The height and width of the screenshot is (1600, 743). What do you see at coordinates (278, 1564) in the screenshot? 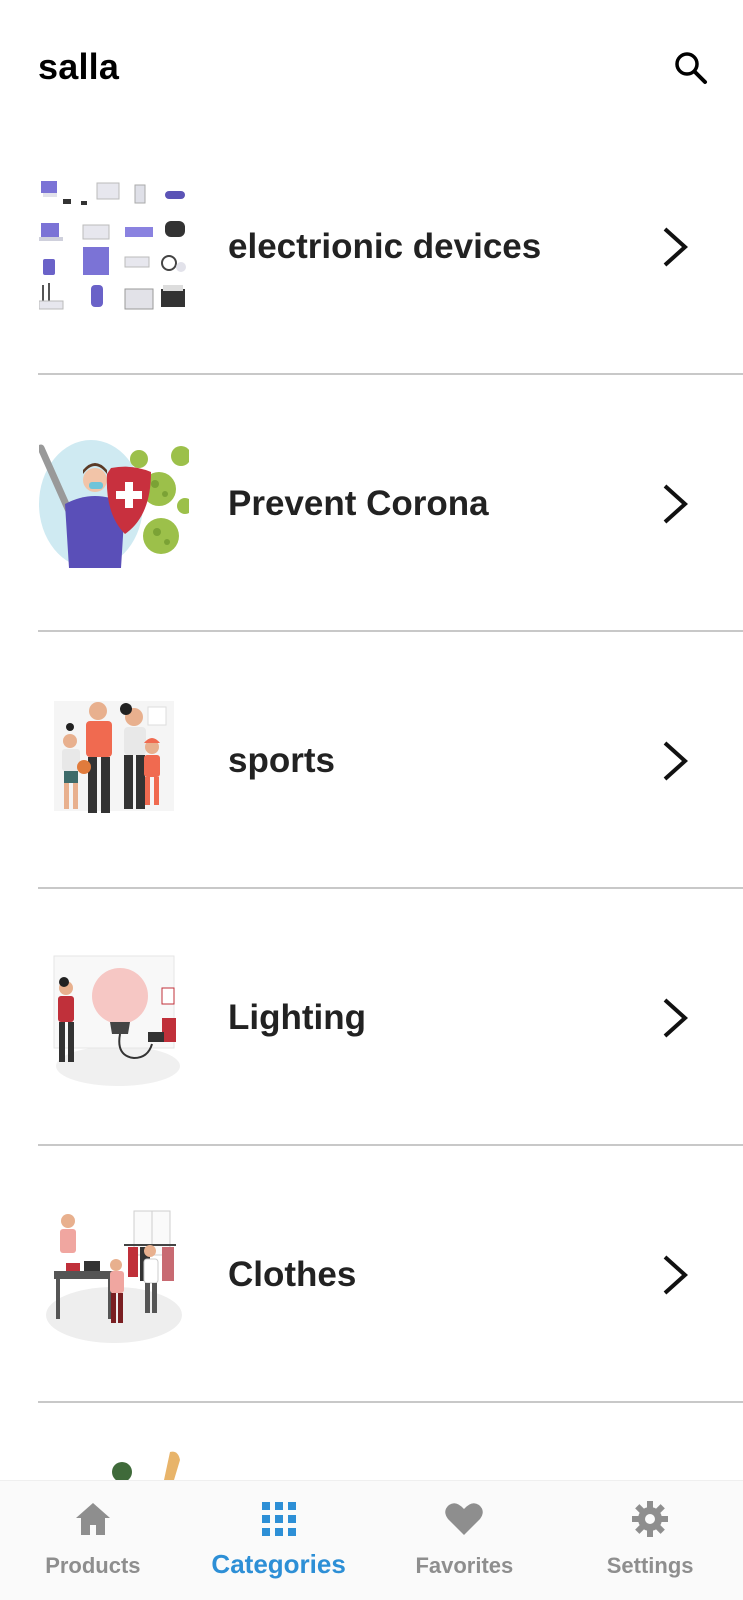
I see `nav-label: Categories` at bounding box center [278, 1564].